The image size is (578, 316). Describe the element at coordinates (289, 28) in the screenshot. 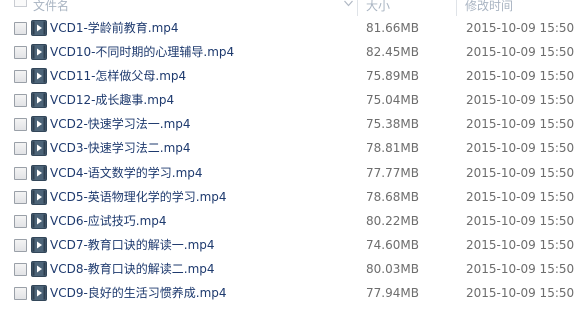

I see `file-row: VCD1-学龄前教育.mp4 81.66MB 2015-10-09 15:50` at that location.